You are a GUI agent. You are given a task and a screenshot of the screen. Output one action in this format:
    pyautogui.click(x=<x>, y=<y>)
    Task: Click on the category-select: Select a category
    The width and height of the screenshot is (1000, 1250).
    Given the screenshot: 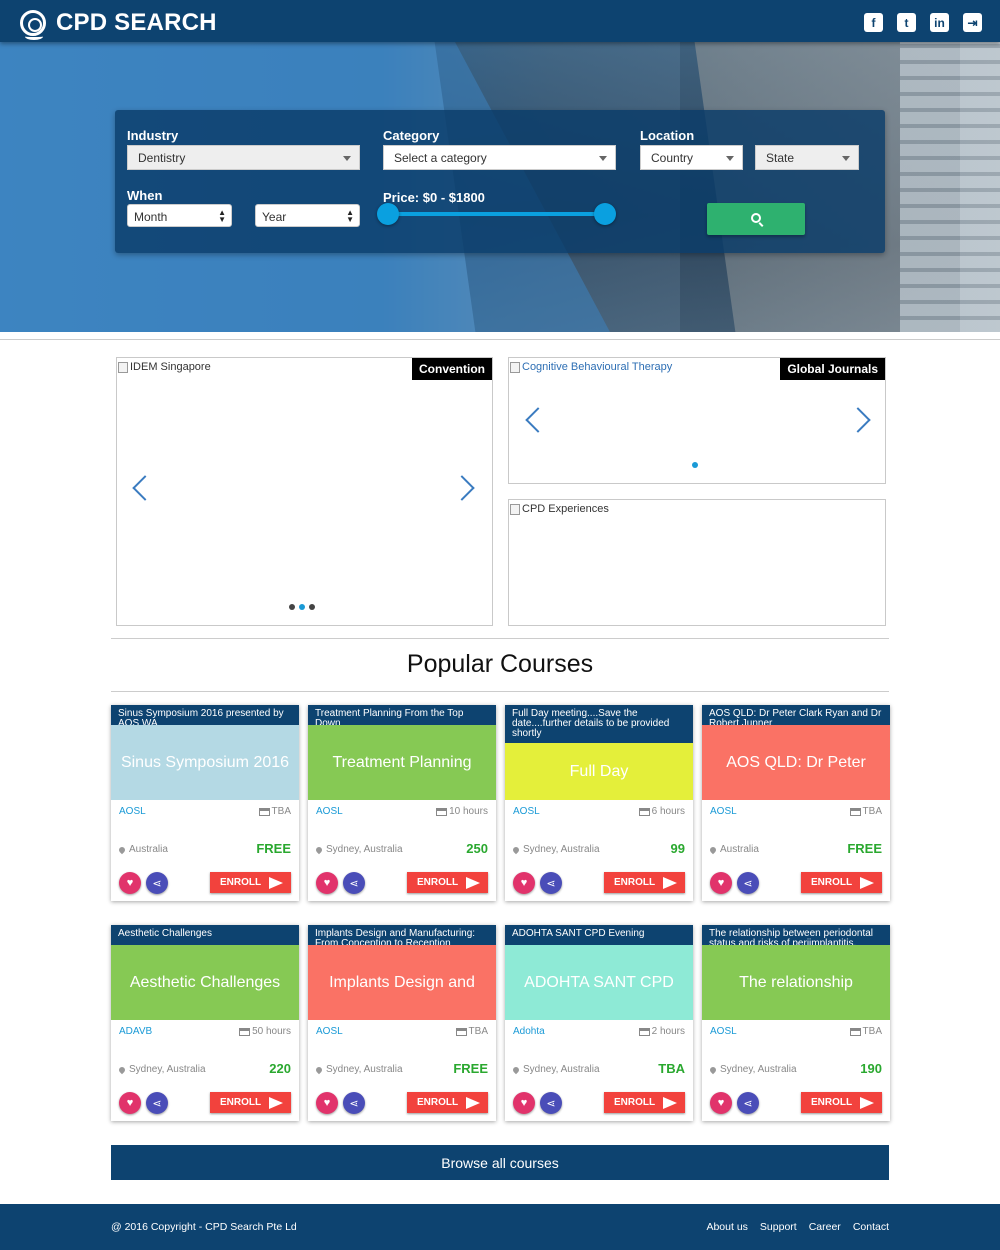 What is the action you would take?
    pyautogui.click(x=499, y=157)
    